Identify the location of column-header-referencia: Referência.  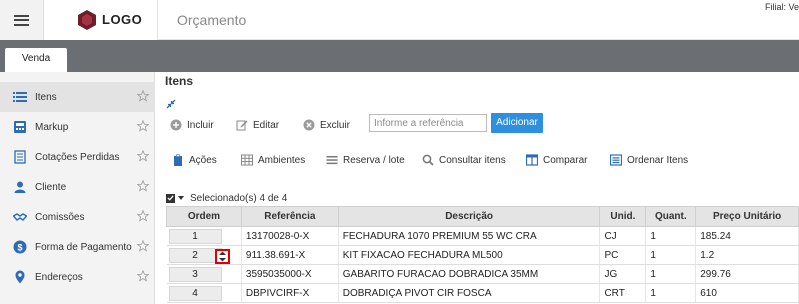
(289, 216).